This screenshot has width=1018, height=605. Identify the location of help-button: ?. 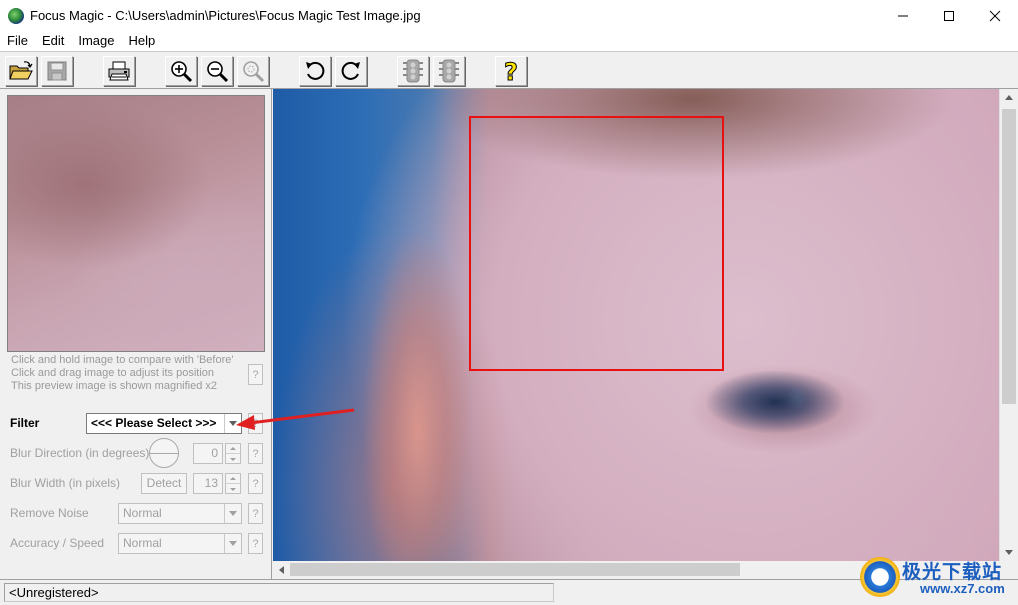
(511, 71).